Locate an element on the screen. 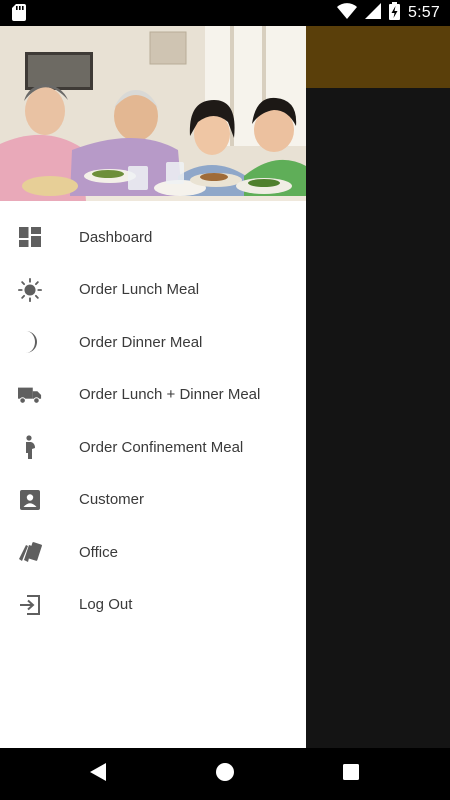 The width and height of the screenshot is (450, 800). moon-icon is located at coordinates (30, 342).